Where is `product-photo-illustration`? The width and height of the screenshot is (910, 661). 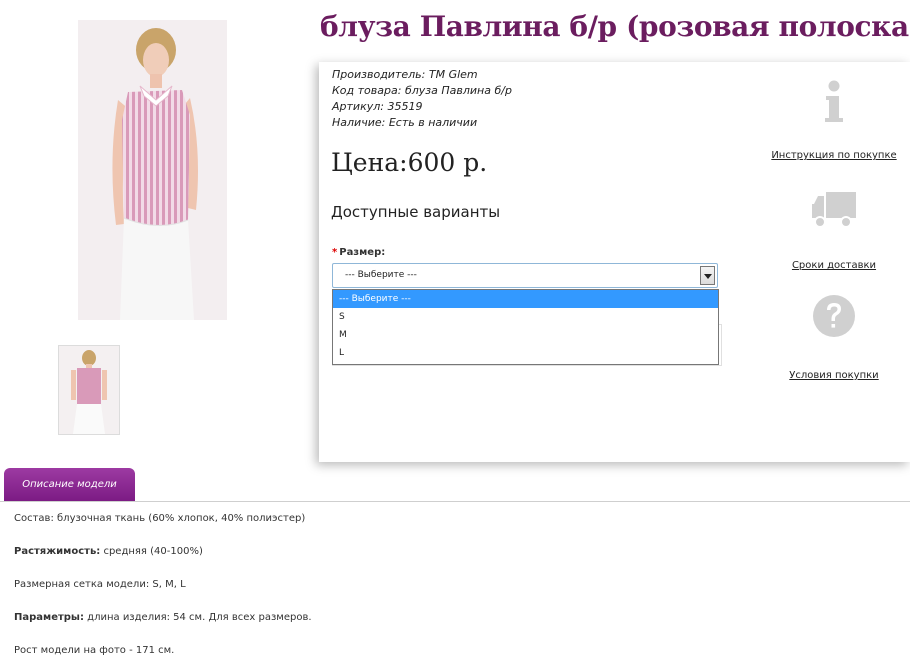 product-photo-illustration is located at coordinates (152, 170).